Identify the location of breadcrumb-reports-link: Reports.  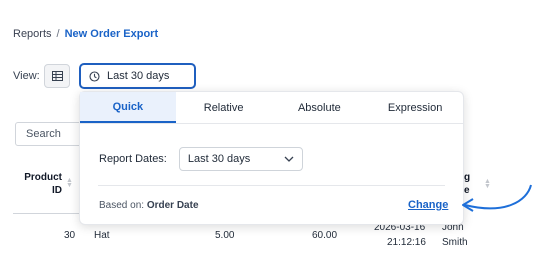
(32, 34).